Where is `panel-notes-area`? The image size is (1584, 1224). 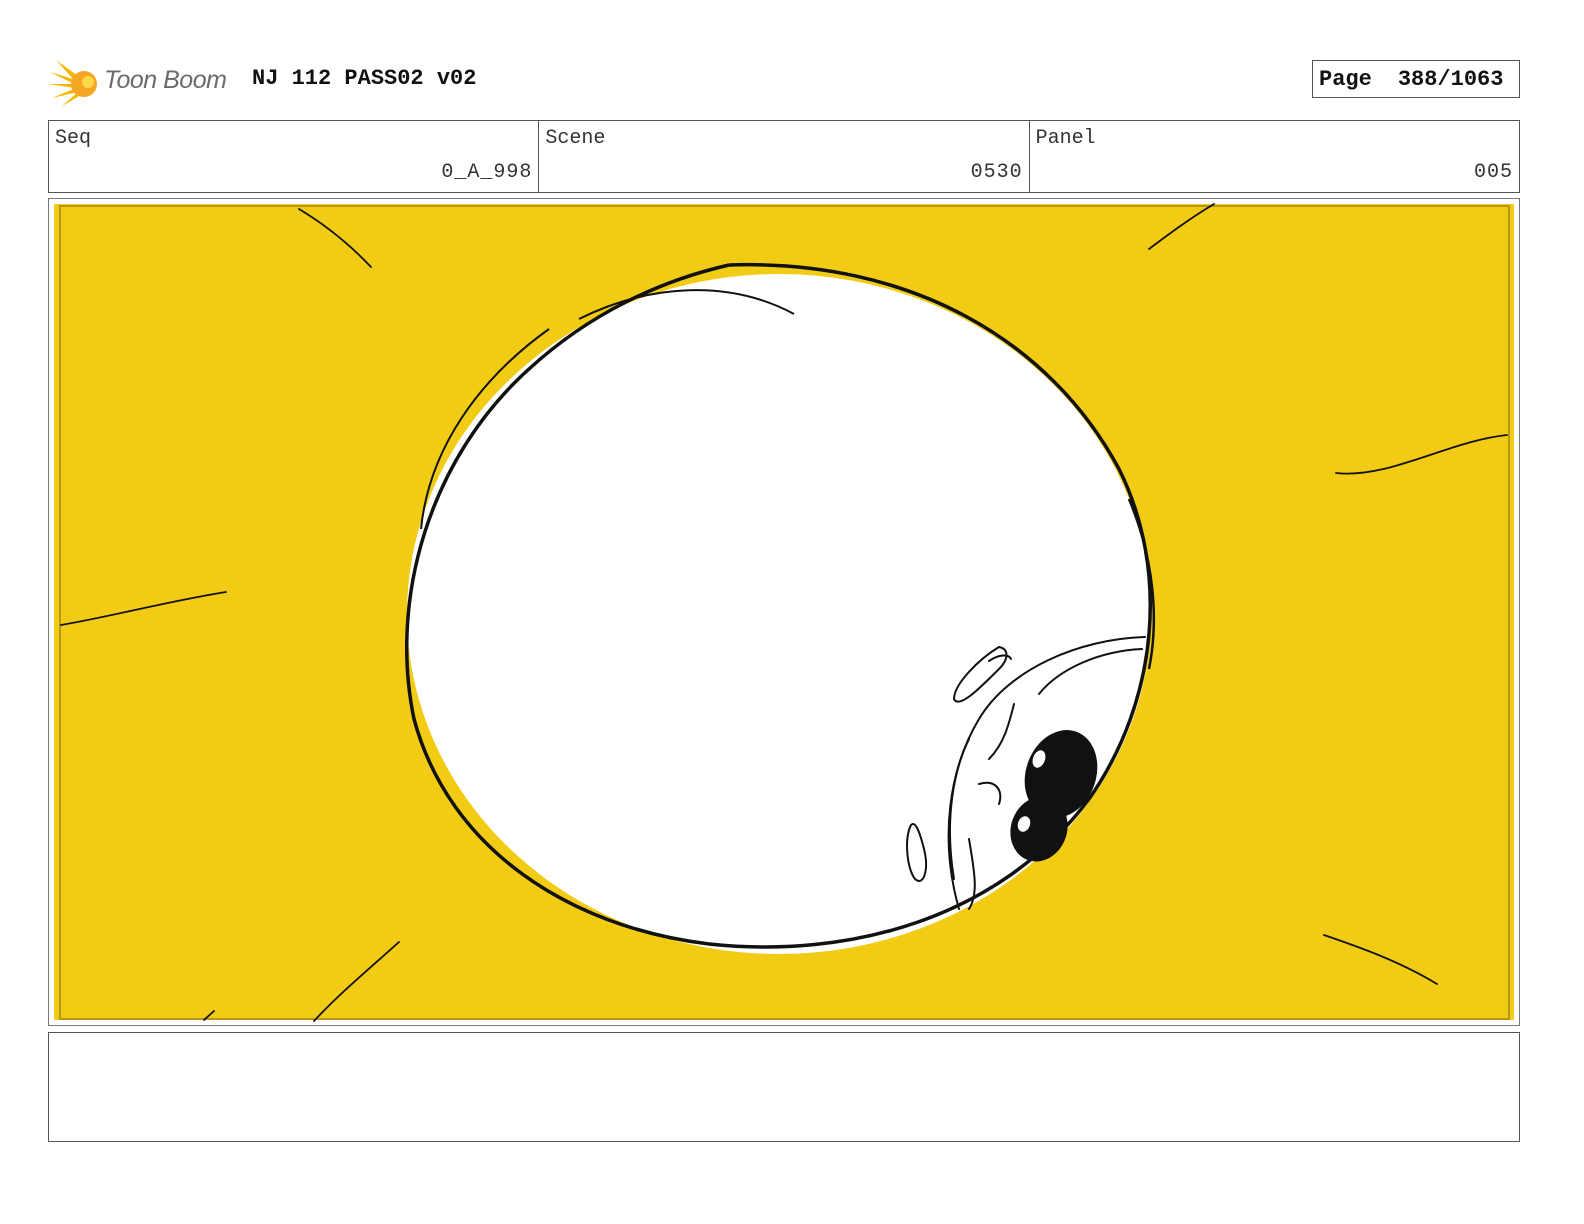
panel-notes-area is located at coordinates (784, 1087).